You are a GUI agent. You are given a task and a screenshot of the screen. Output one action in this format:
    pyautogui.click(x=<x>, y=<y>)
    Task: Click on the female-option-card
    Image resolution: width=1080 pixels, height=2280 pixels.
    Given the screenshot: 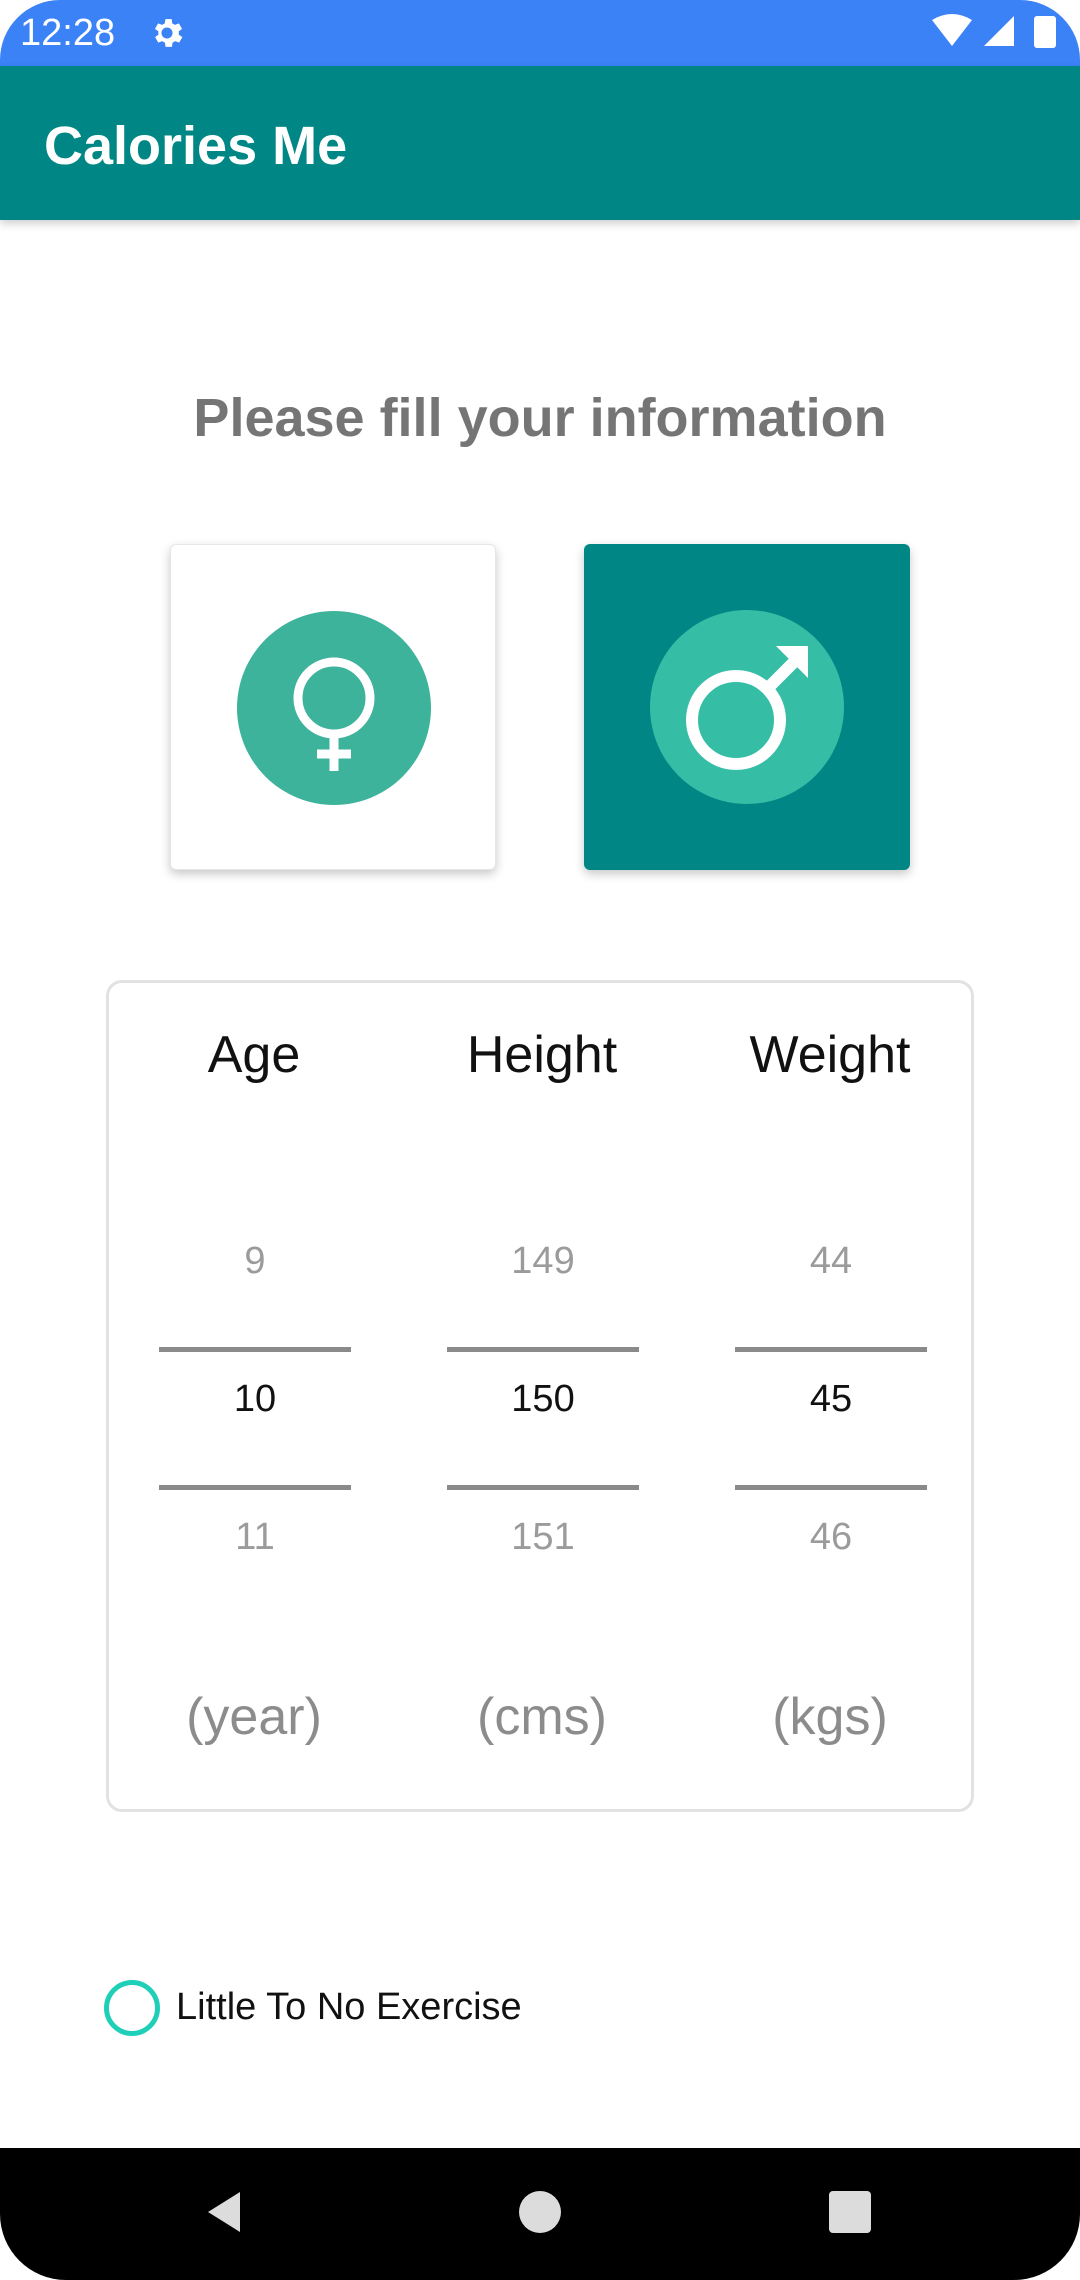 What is the action you would take?
    pyautogui.click(x=333, y=707)
    